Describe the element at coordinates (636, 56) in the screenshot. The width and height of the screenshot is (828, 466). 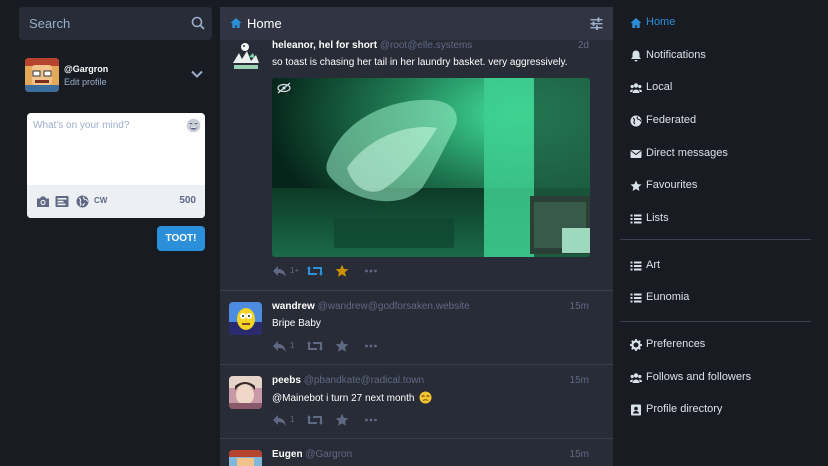
I see `bell-icon` at that location.